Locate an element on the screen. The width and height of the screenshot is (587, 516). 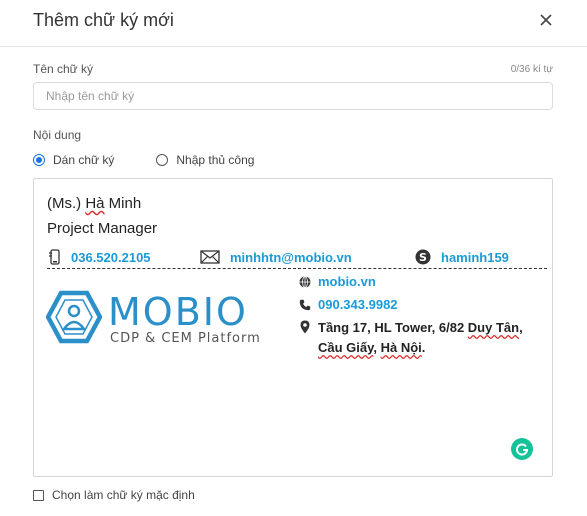
mobio-logo: MOBIO CDP & CEM Platform is located at coordinates (155, 317).